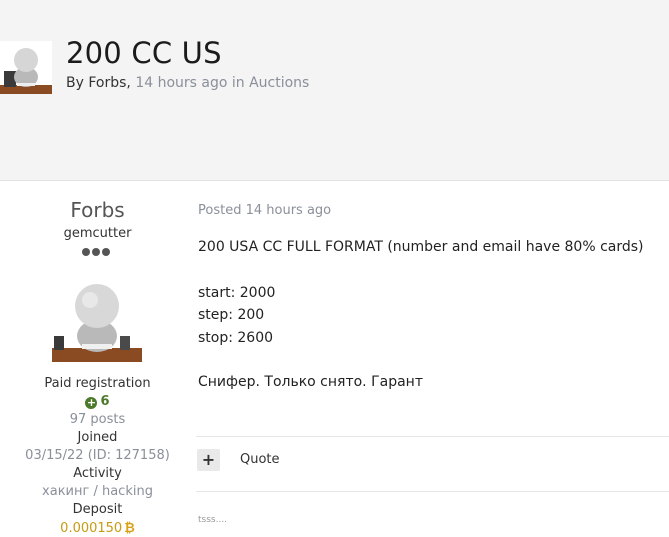 Image resolution: width=669 pixels, height=537 pixels. I want to click on deposit-amount: 0.000150 ₿, so click(97, 528).